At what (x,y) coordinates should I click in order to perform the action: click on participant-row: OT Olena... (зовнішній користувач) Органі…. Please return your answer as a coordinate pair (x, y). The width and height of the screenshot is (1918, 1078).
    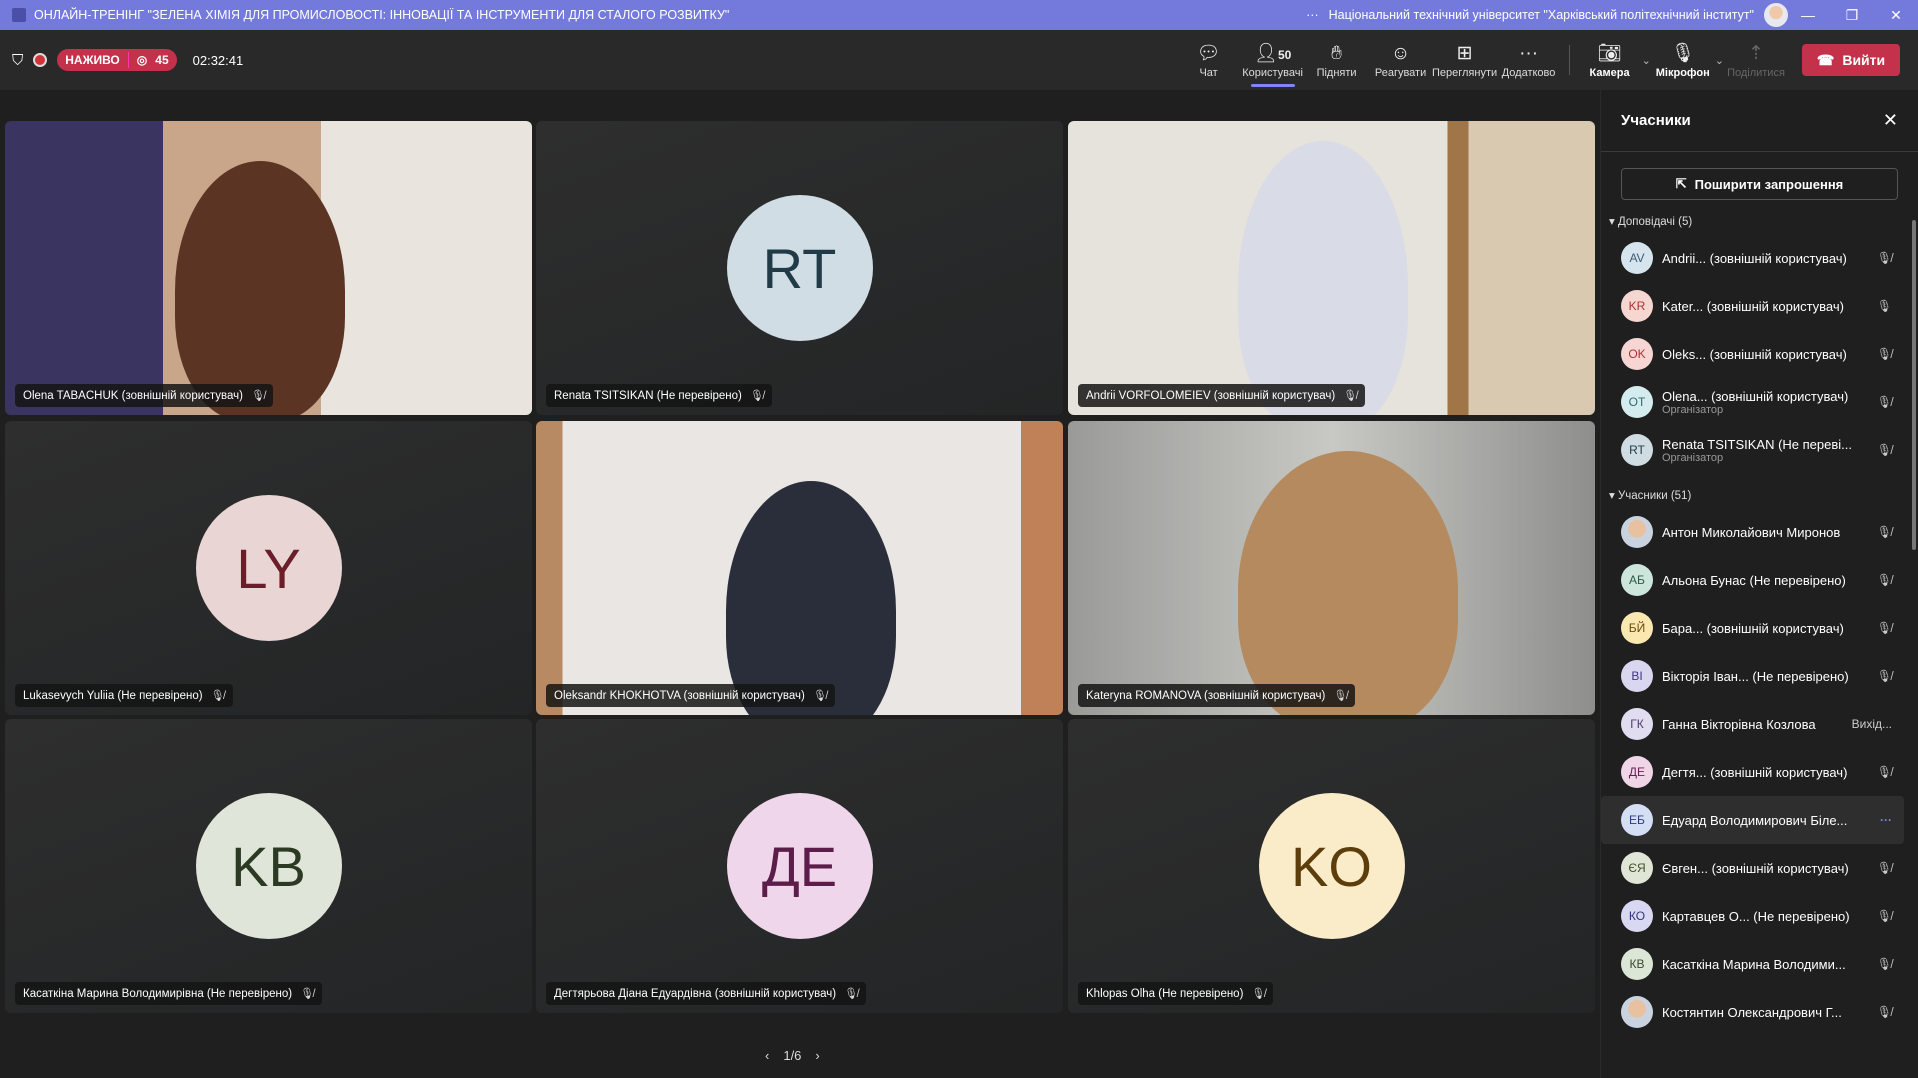
    Looking at the image, I should click on (1752, 402).